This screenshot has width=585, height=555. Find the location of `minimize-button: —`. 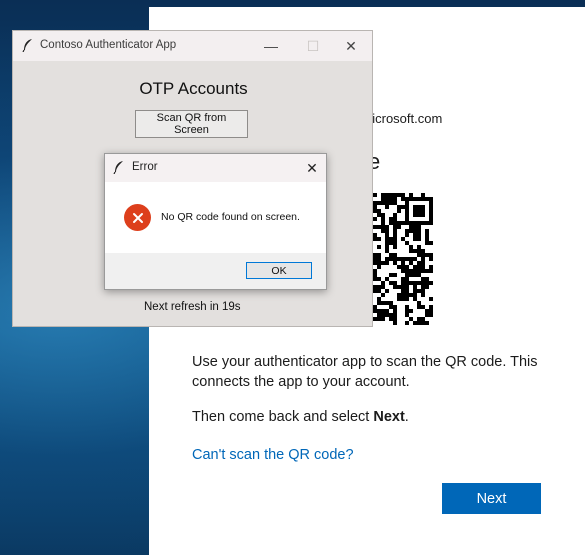

minimize-button: — is located at coordinates (271, 46).